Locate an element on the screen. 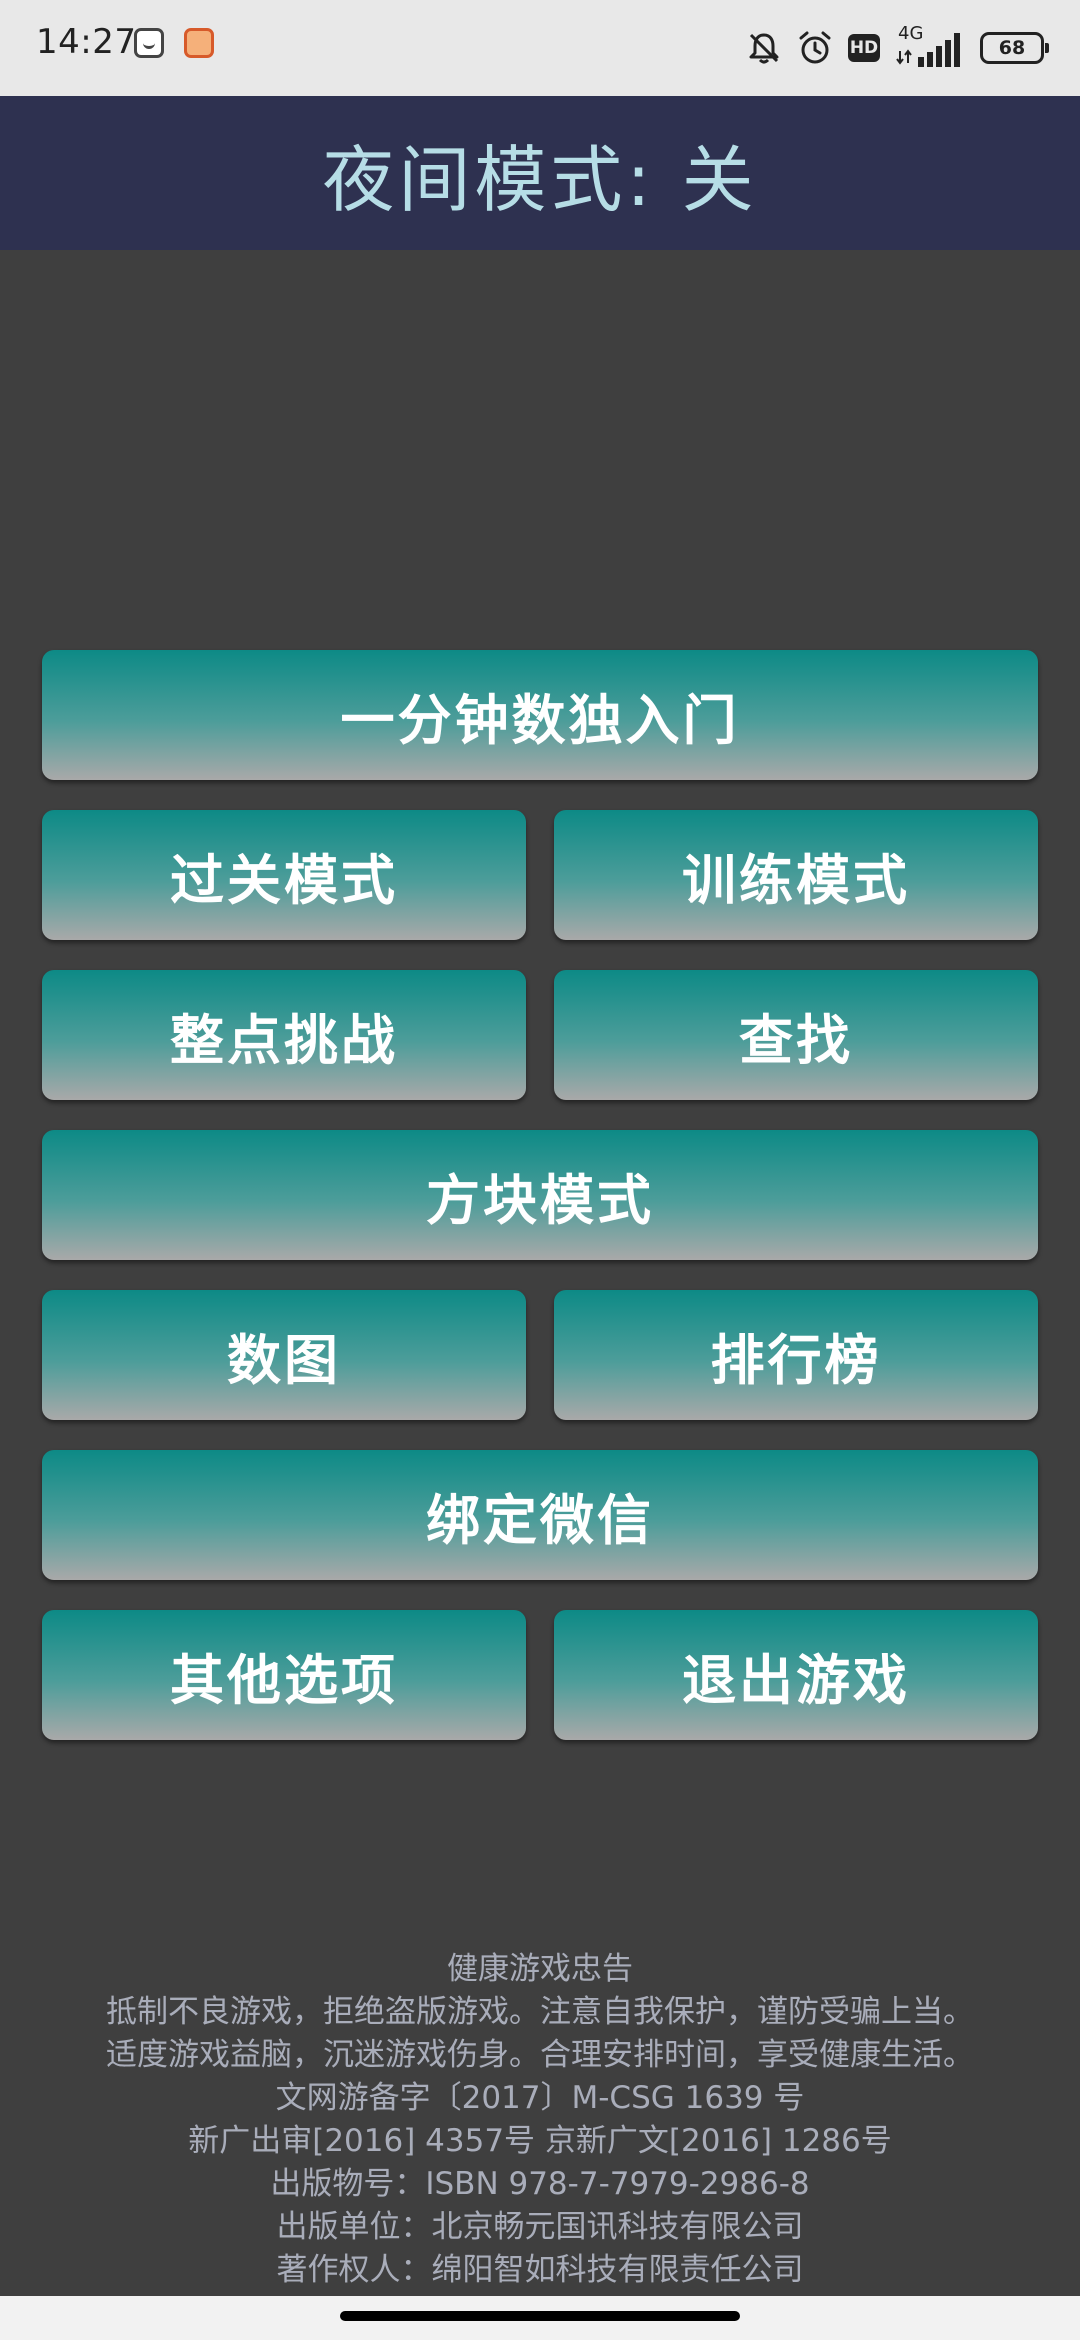  training-mode-button: 训练模式 is located at coordinates (796, 875).